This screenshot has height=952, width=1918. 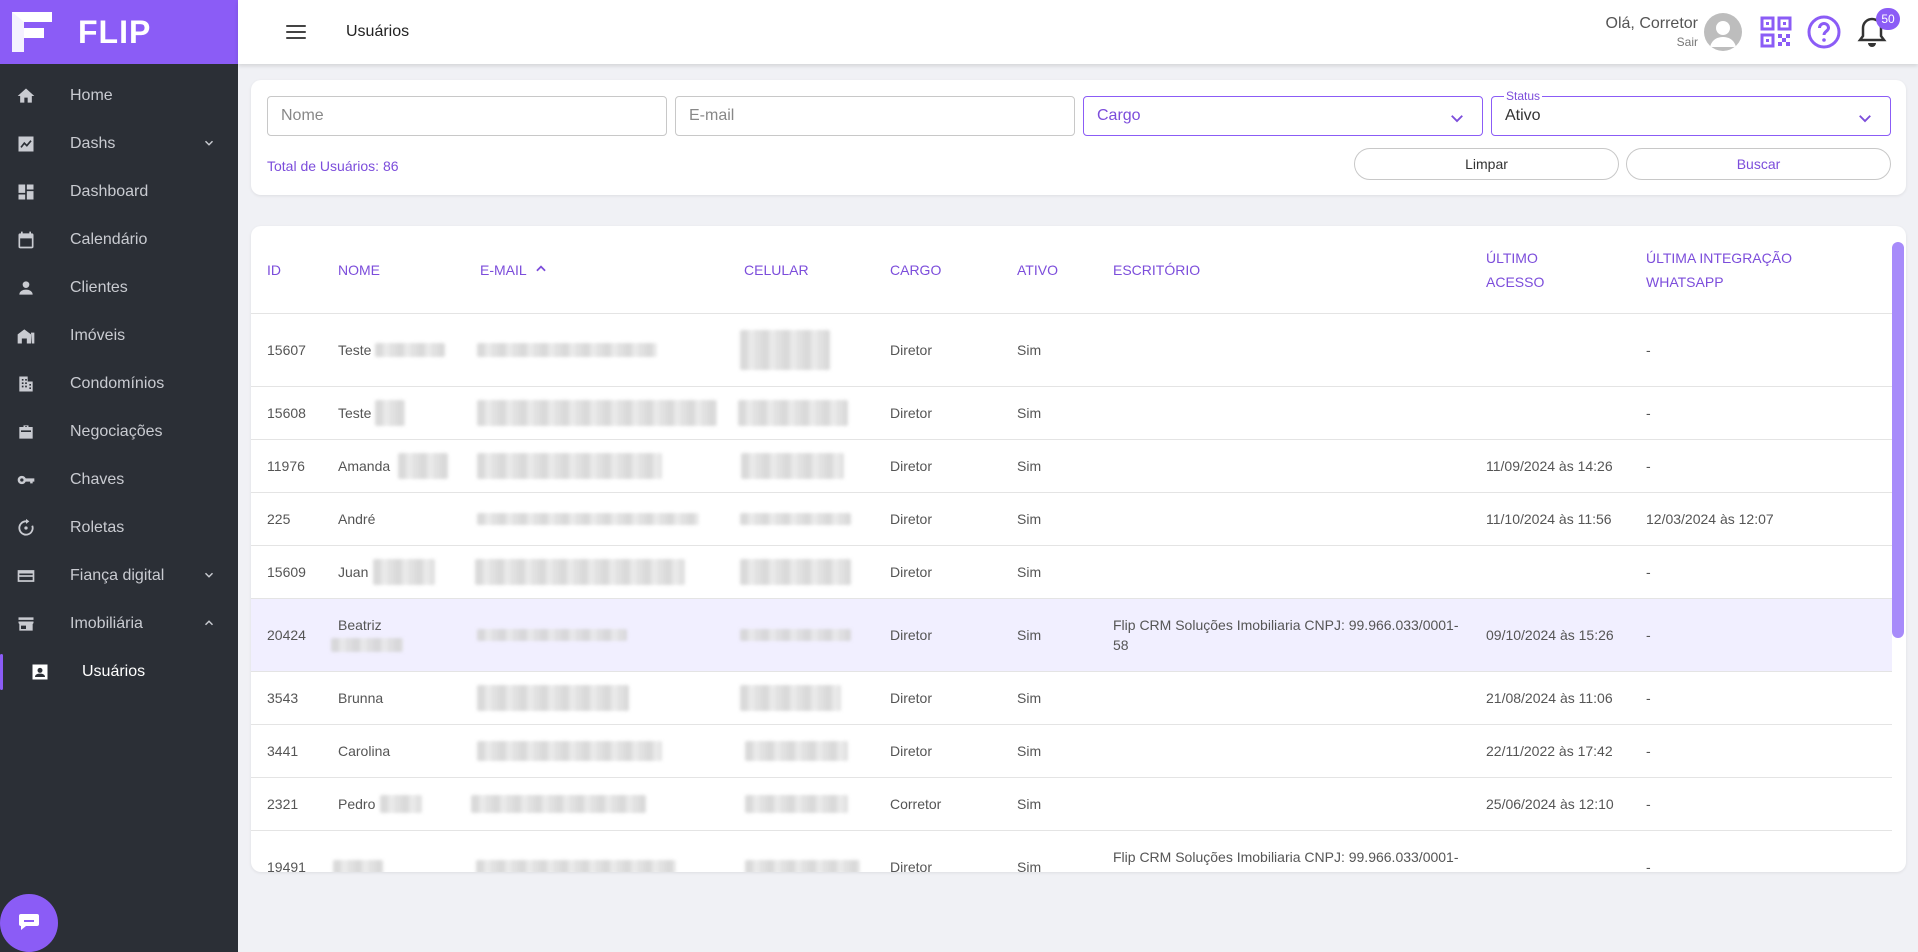 What do you see at coordinates (1888, 19) in the screenshot?
I see `notification-badge: 50` at bounding box center [1888, 19].